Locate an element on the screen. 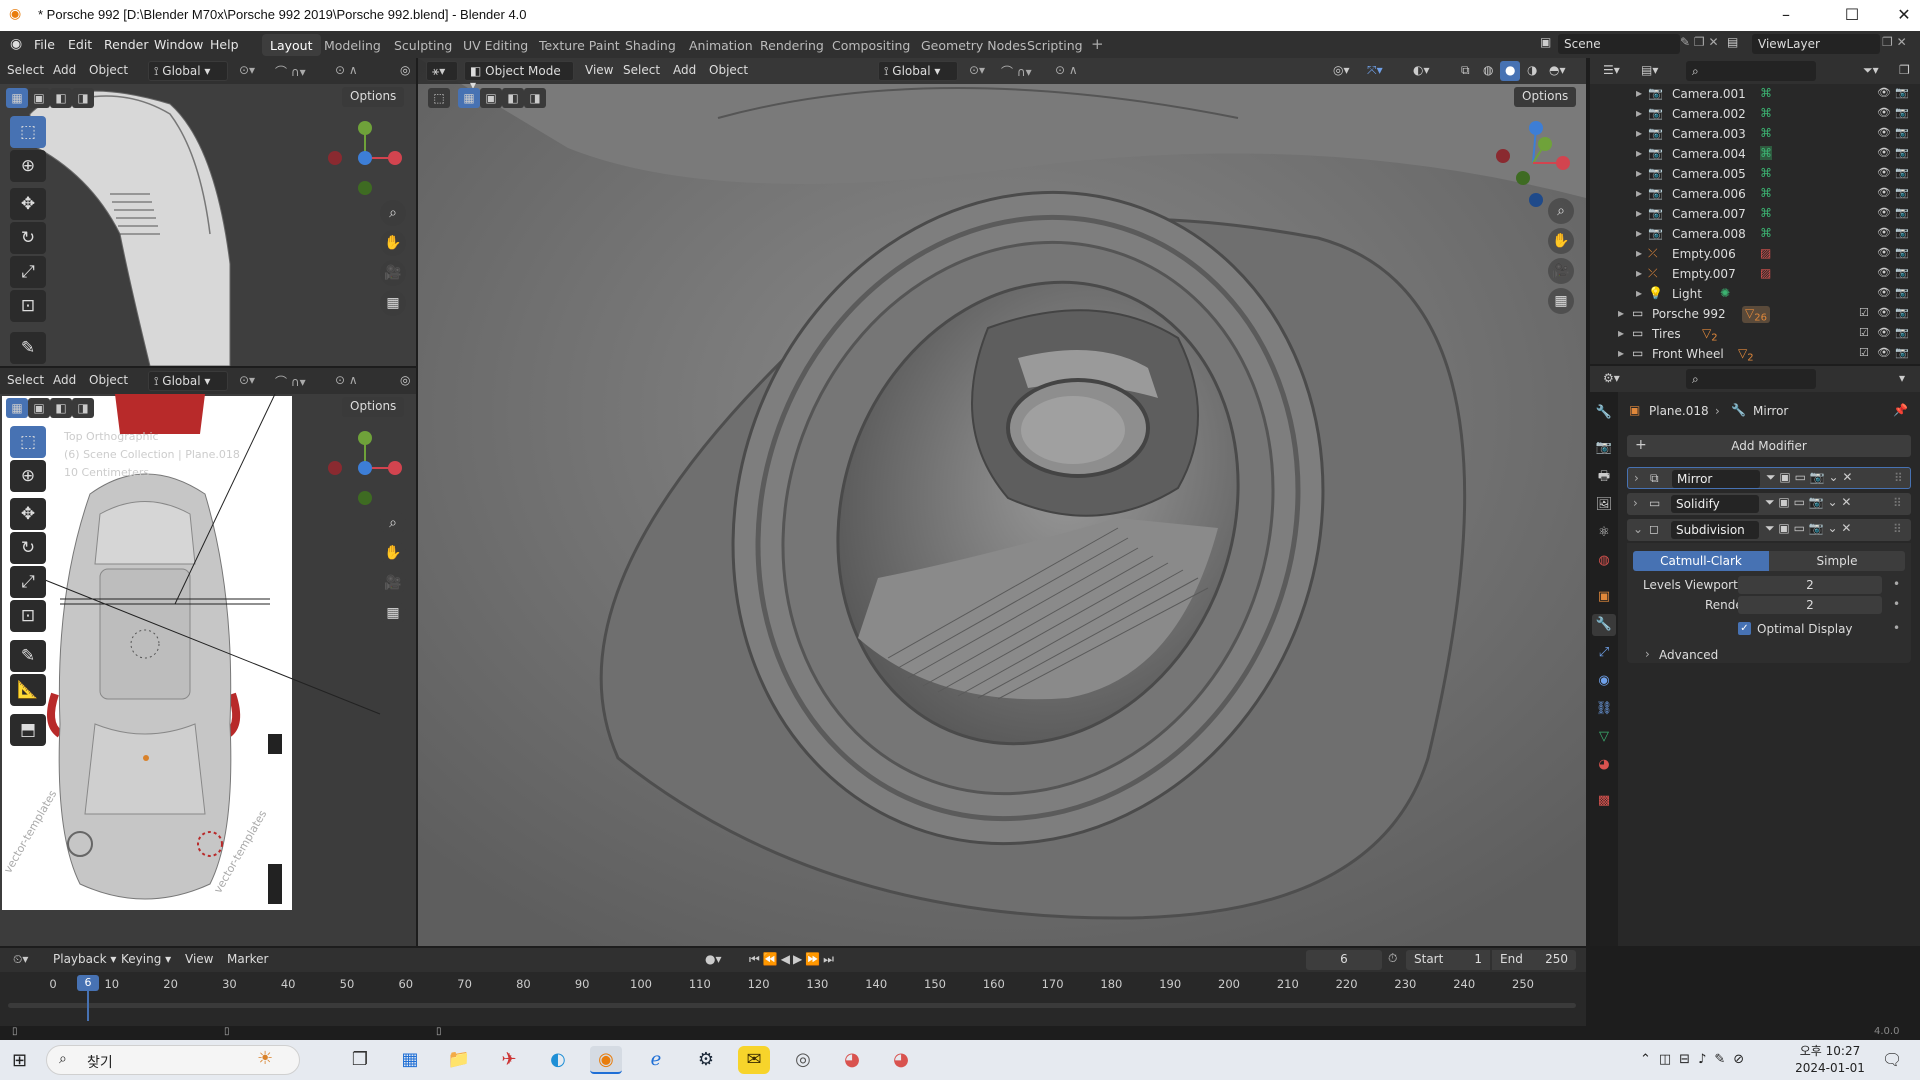 This screenshot has width=1920, height=1080. modifier-name-field: Mirror is located at coordinates (1716, 479).